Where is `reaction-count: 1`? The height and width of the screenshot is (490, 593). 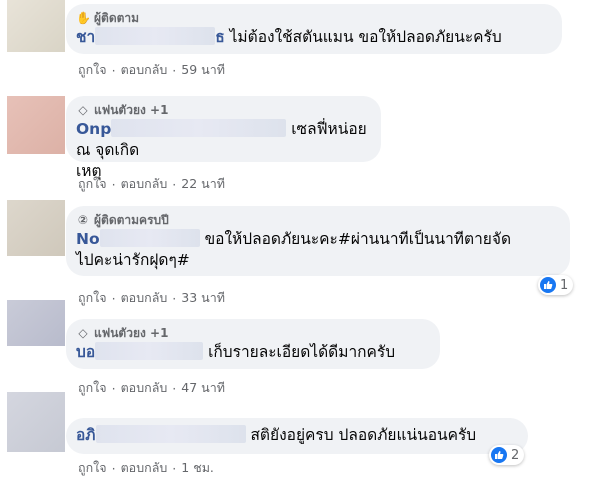
reaction-count: 1 is located at coordinates (556, 285).